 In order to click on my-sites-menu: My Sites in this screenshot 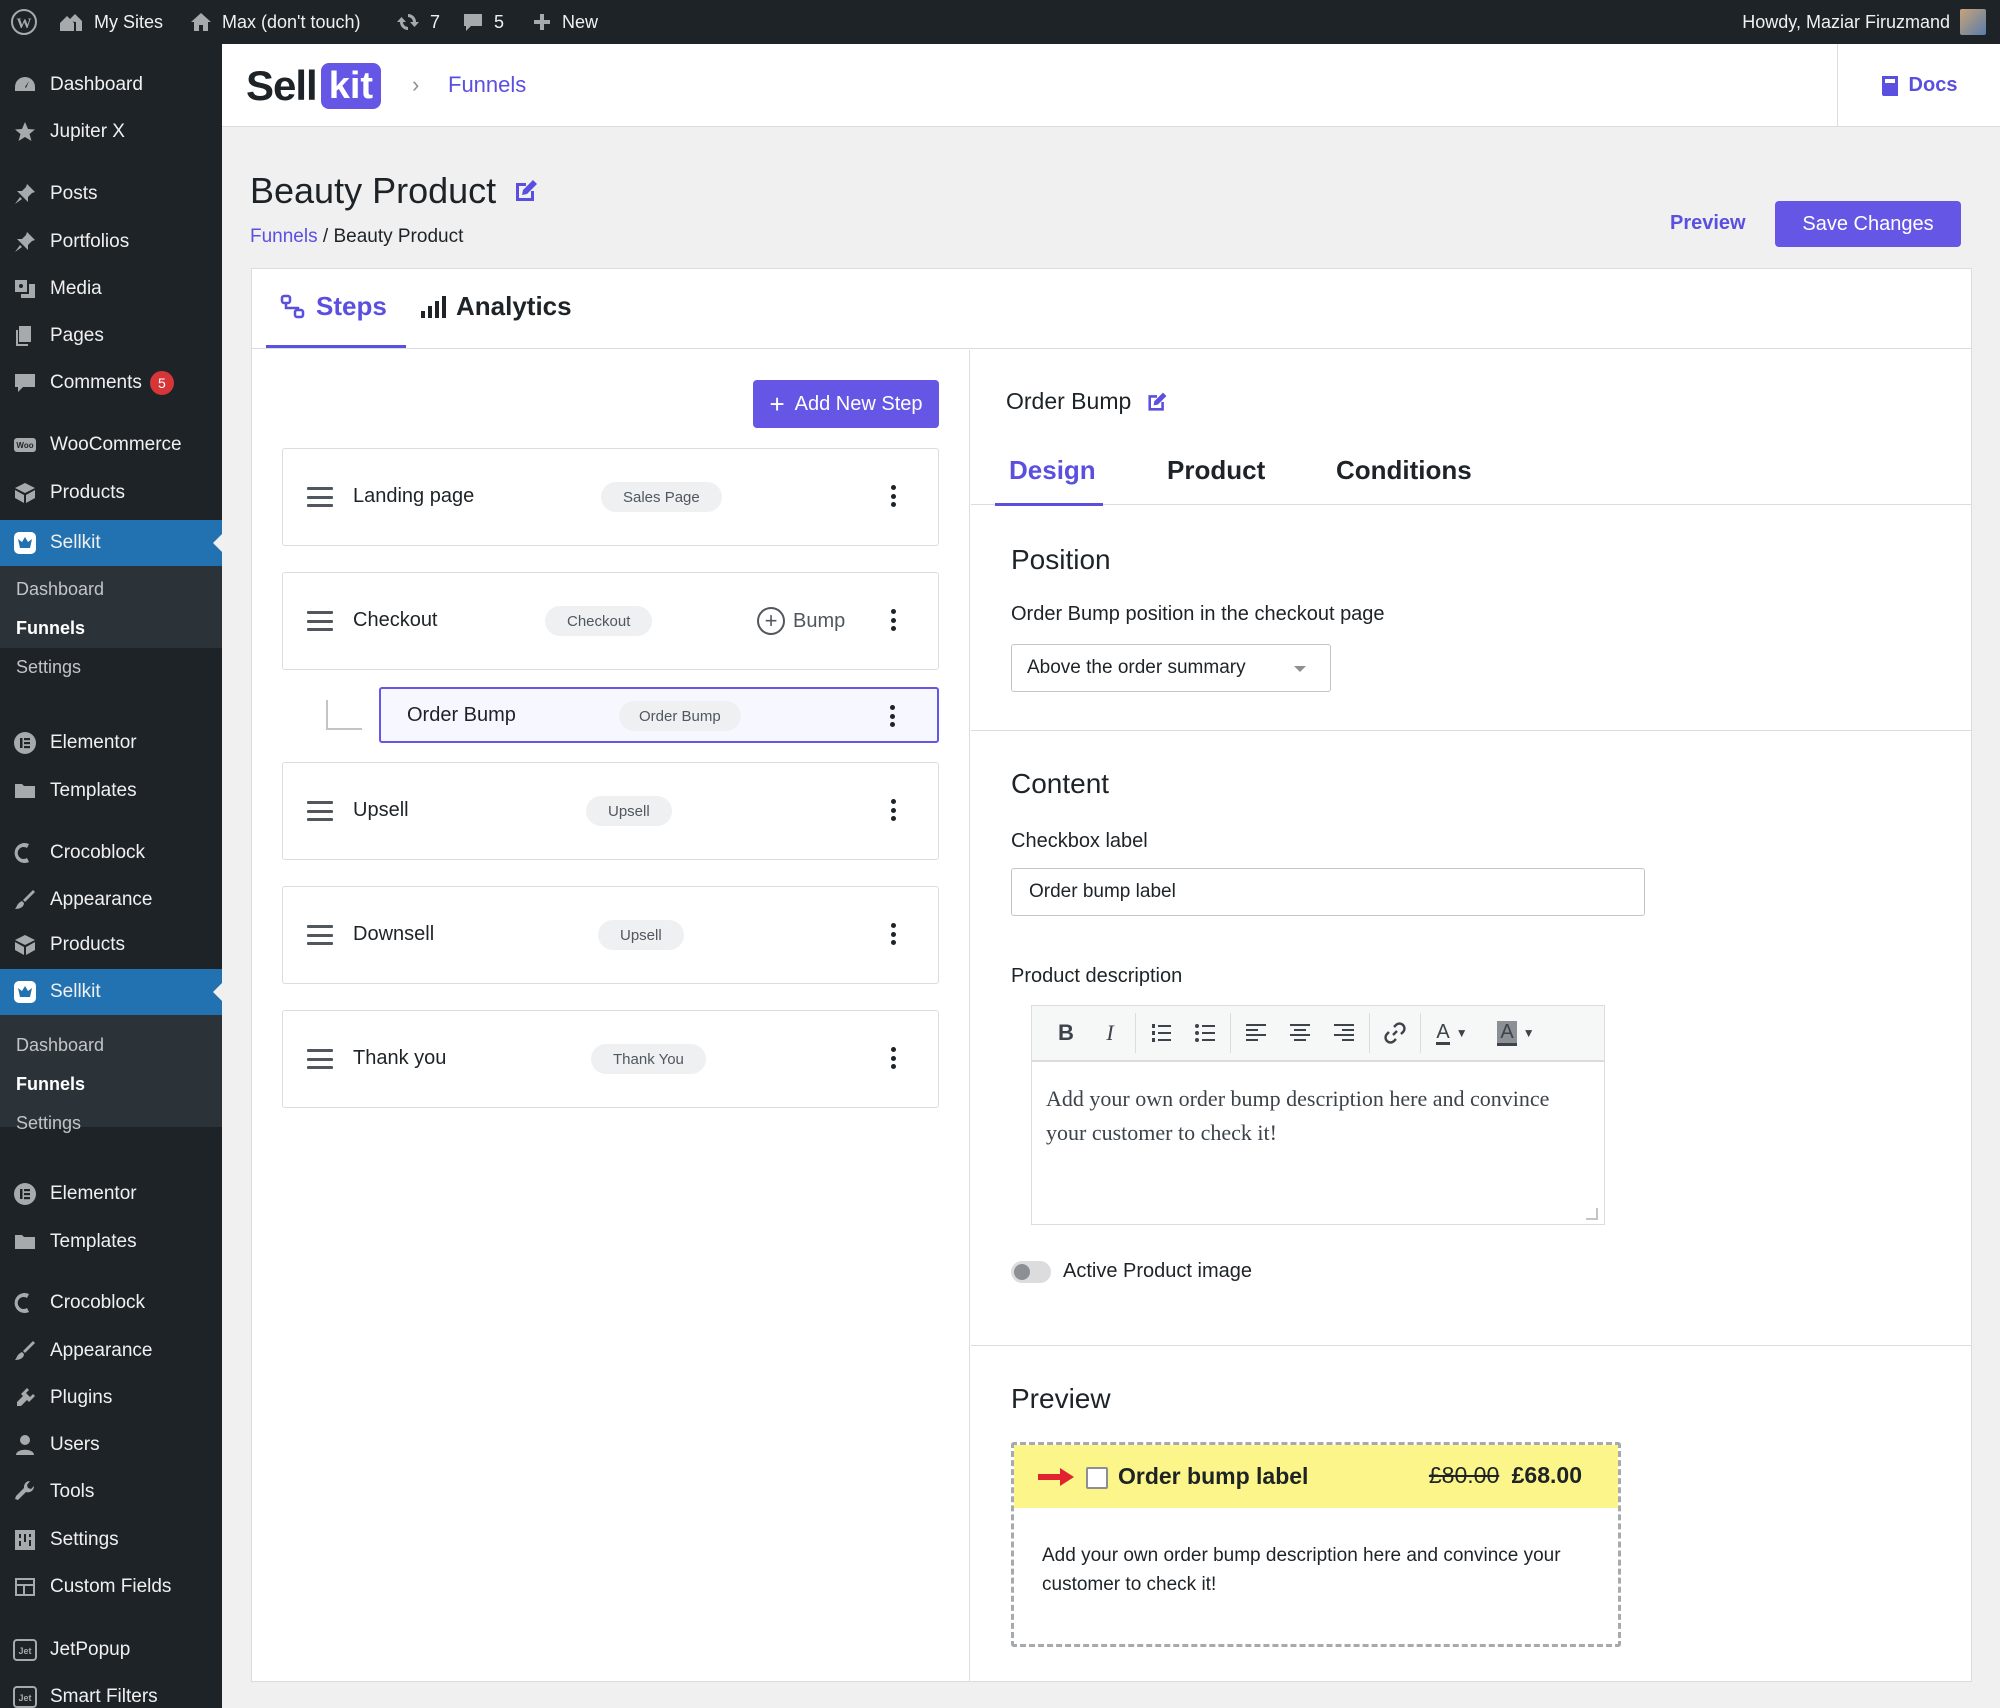, I will do `click(110, 22)`.